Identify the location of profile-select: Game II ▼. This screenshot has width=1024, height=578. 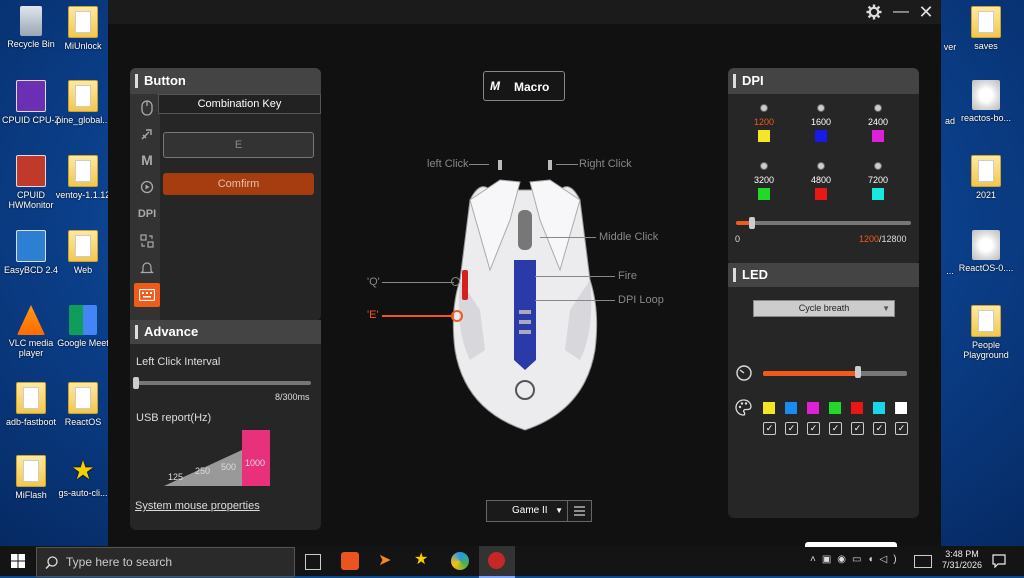
(527, 511).